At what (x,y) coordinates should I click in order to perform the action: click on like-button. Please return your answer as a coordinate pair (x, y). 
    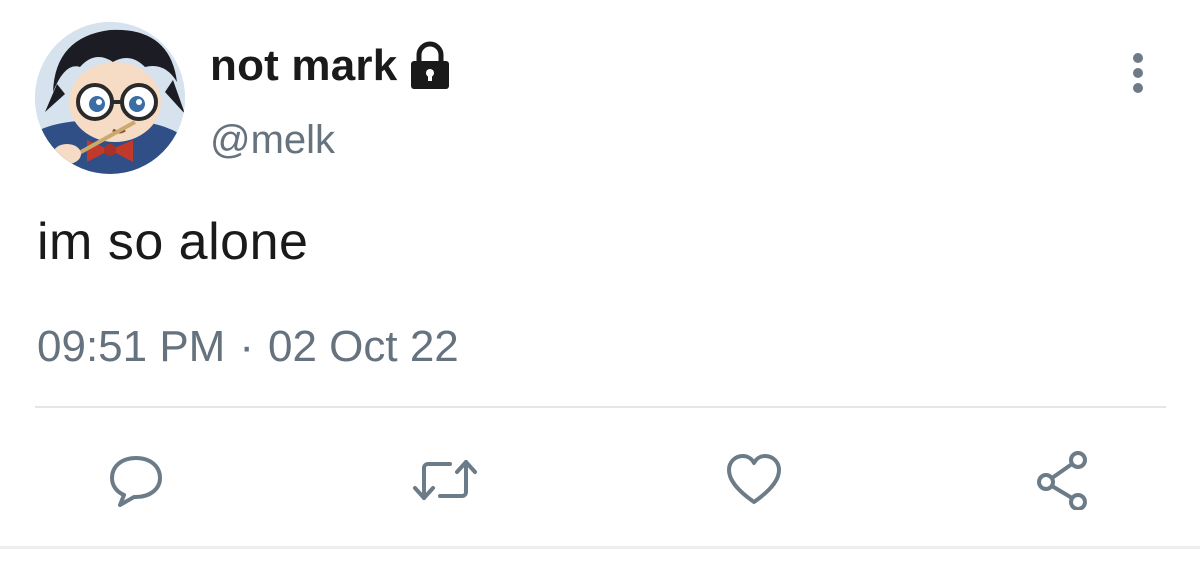
    Looking at the image, I should click on (754, 480).